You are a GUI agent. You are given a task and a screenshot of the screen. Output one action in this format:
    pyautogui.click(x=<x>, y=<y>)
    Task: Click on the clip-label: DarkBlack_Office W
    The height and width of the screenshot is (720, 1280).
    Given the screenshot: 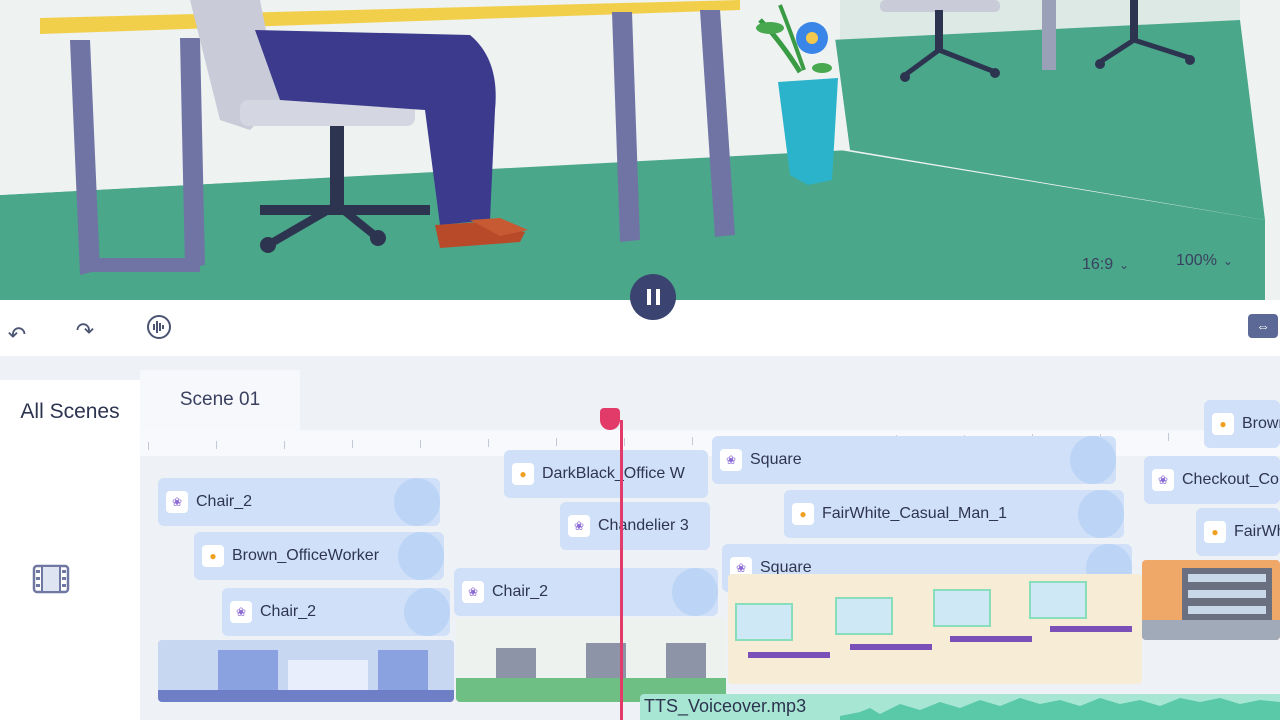 What is the action you would take?
    pyautogui.click(x=613, y=473)
    